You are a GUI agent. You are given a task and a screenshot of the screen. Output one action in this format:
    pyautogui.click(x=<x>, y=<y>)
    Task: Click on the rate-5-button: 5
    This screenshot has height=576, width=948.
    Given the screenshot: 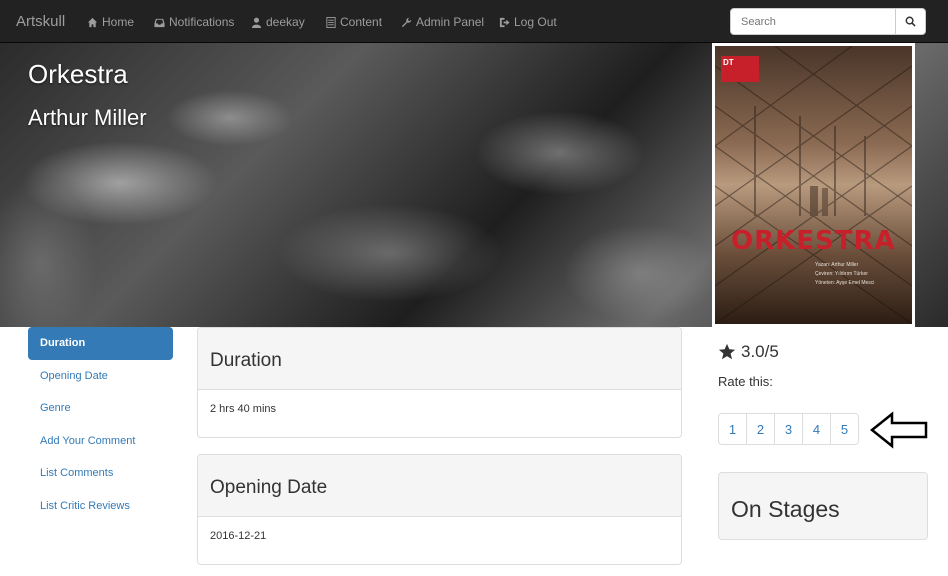 What is the action you would take?
    pyautogui.click(x=844, y=429)
    